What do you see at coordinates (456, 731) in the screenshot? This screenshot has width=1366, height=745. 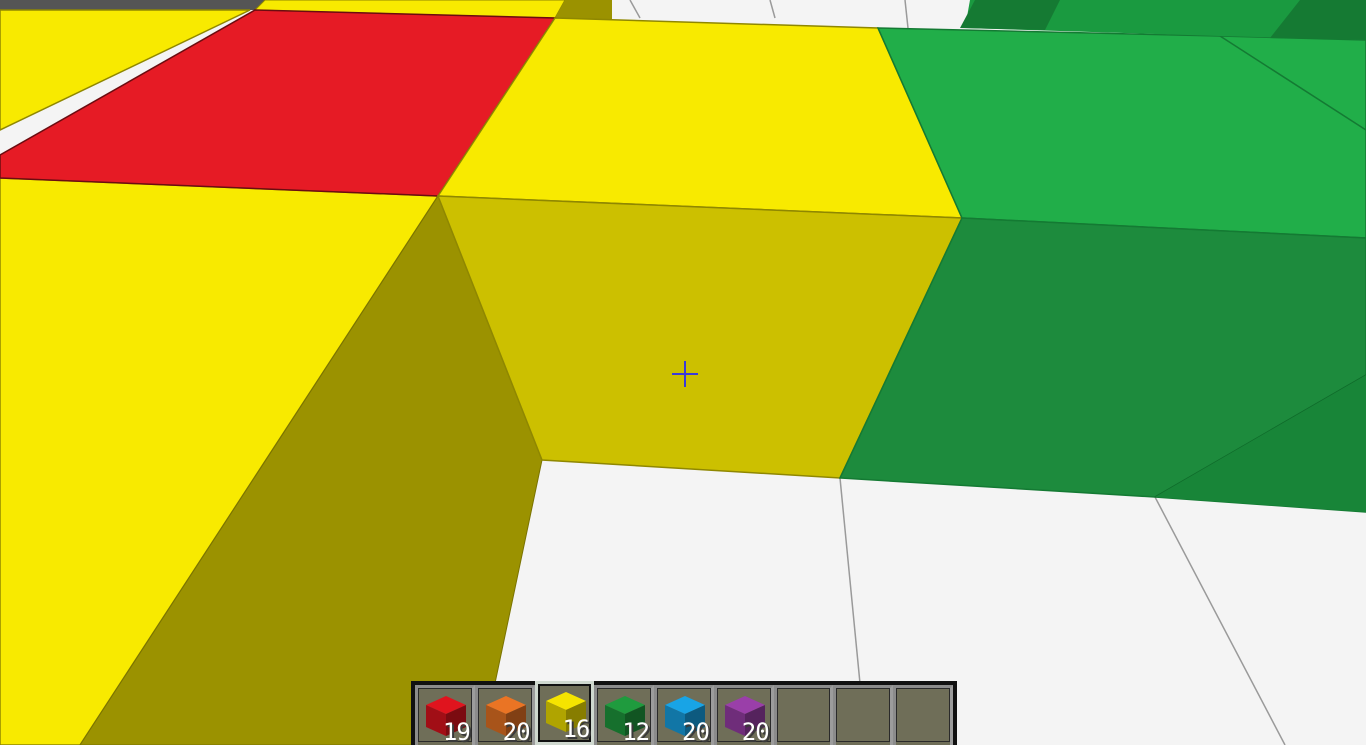 I see `item-count: 19` at bounding box center [456, 731].